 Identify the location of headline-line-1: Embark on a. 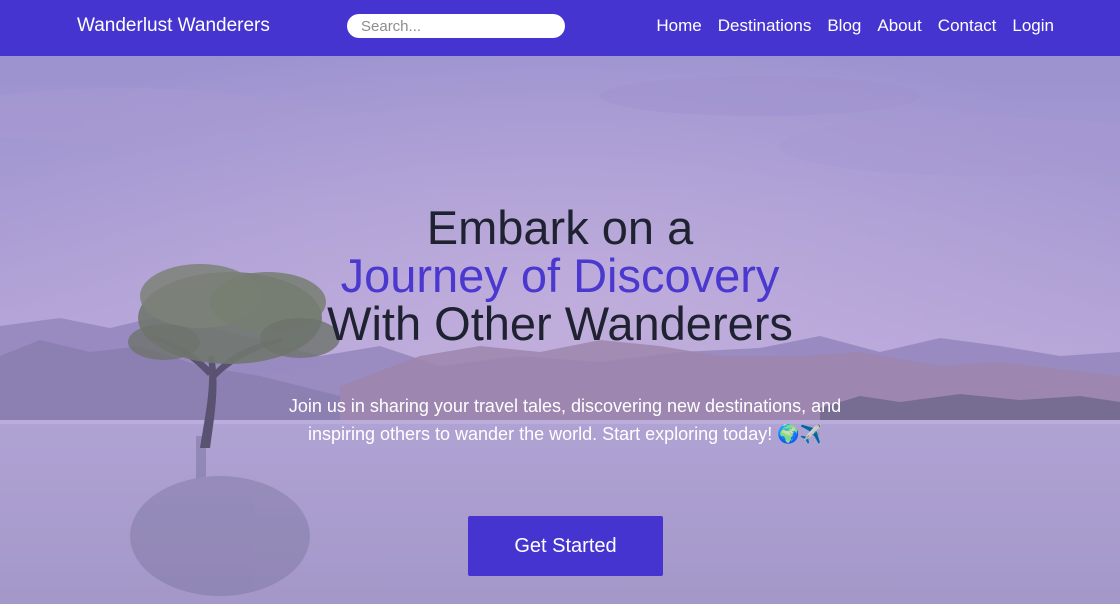
(560, 227).